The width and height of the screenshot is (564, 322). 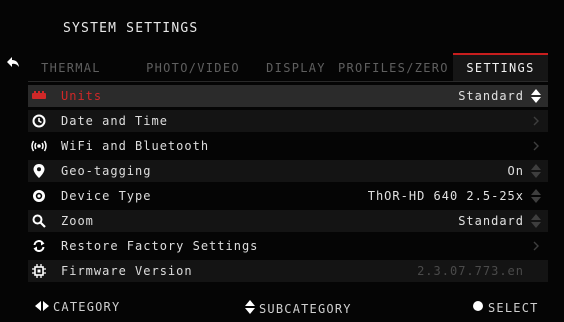 I want to click on restore-icon, so click(x=39, y=246).